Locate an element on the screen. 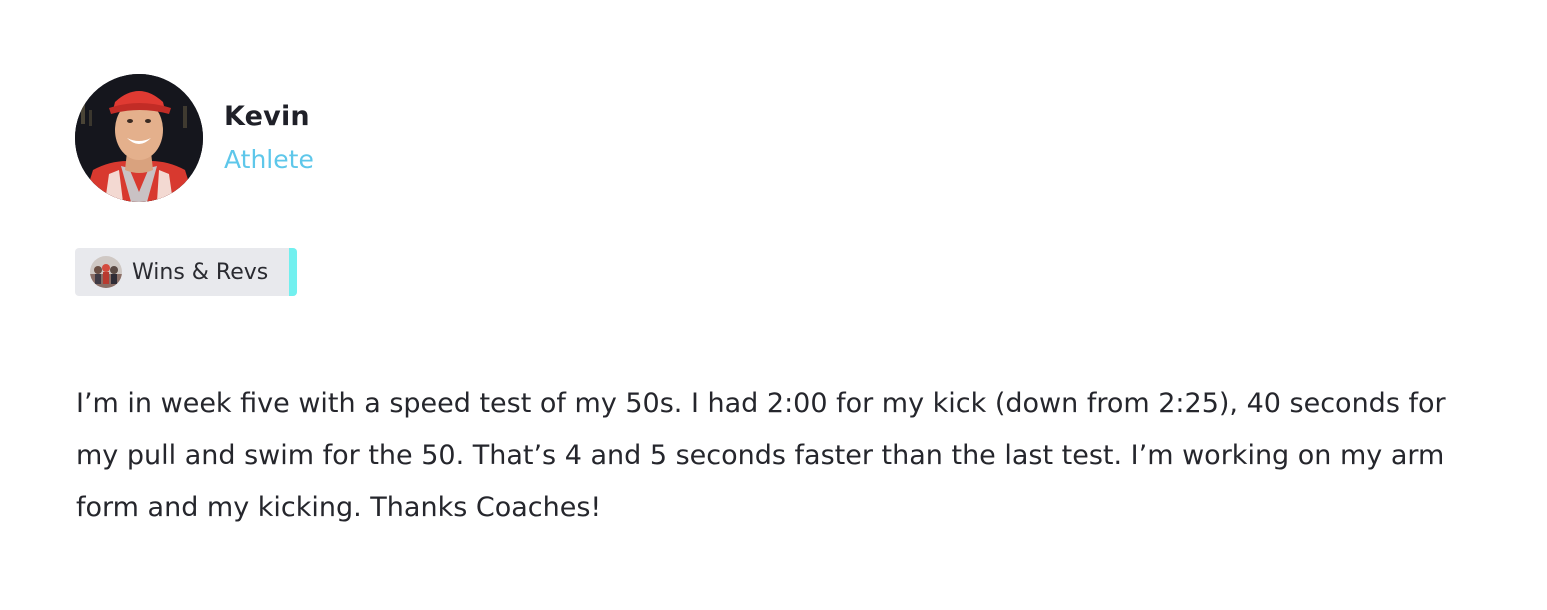 The width and height of the screenshot is (1547, 610). author-avatar is located at coordinates (139, 138).